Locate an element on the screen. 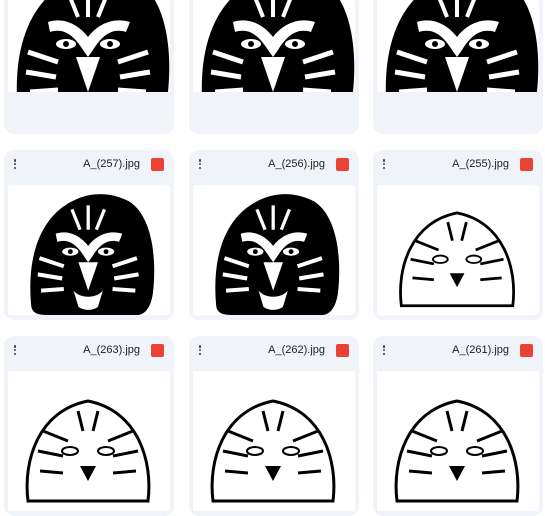  file-card-header: A_(261).jpg is located at coordinates (458, 351).